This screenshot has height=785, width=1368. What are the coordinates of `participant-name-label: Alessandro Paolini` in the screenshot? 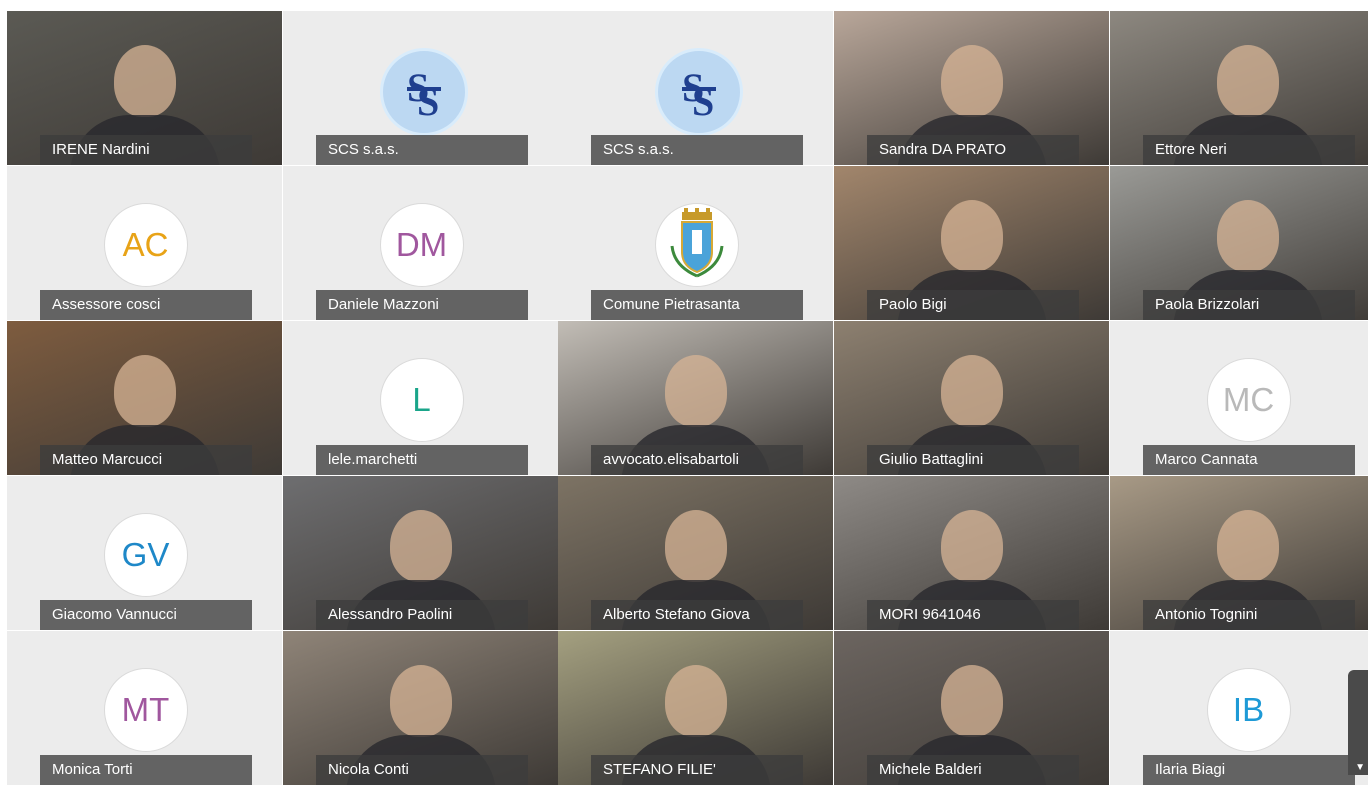 It's located at (422, 615).